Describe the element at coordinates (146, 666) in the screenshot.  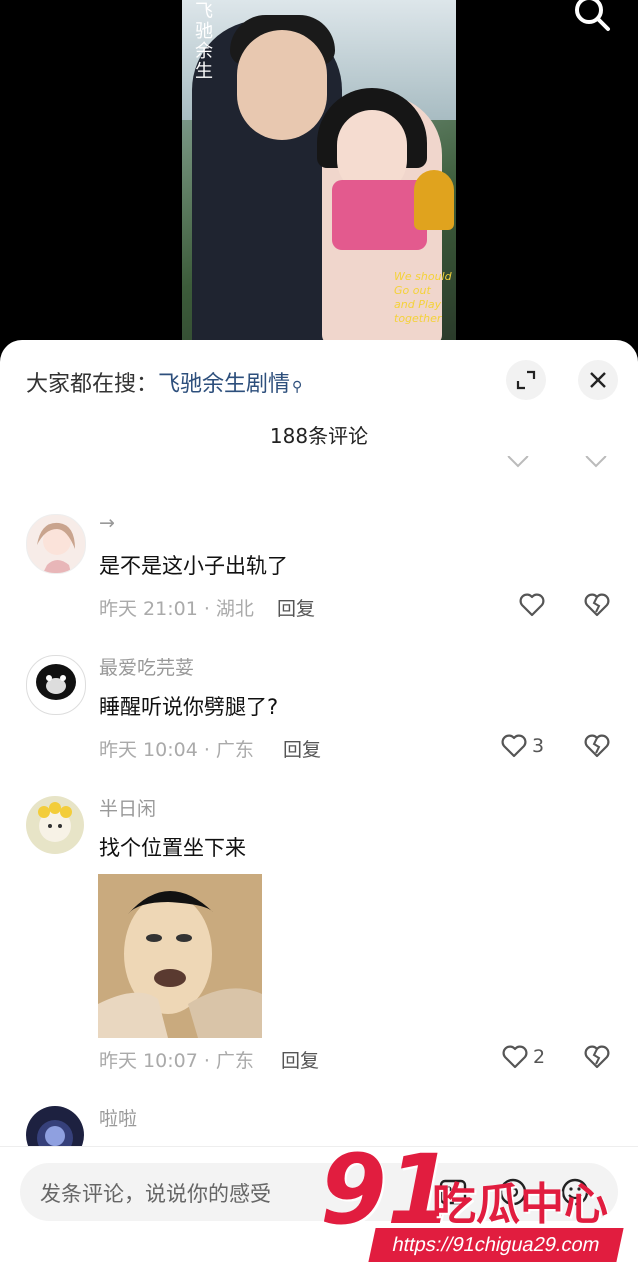
I see `comment-username: 最爱吃芫荽` at that location.